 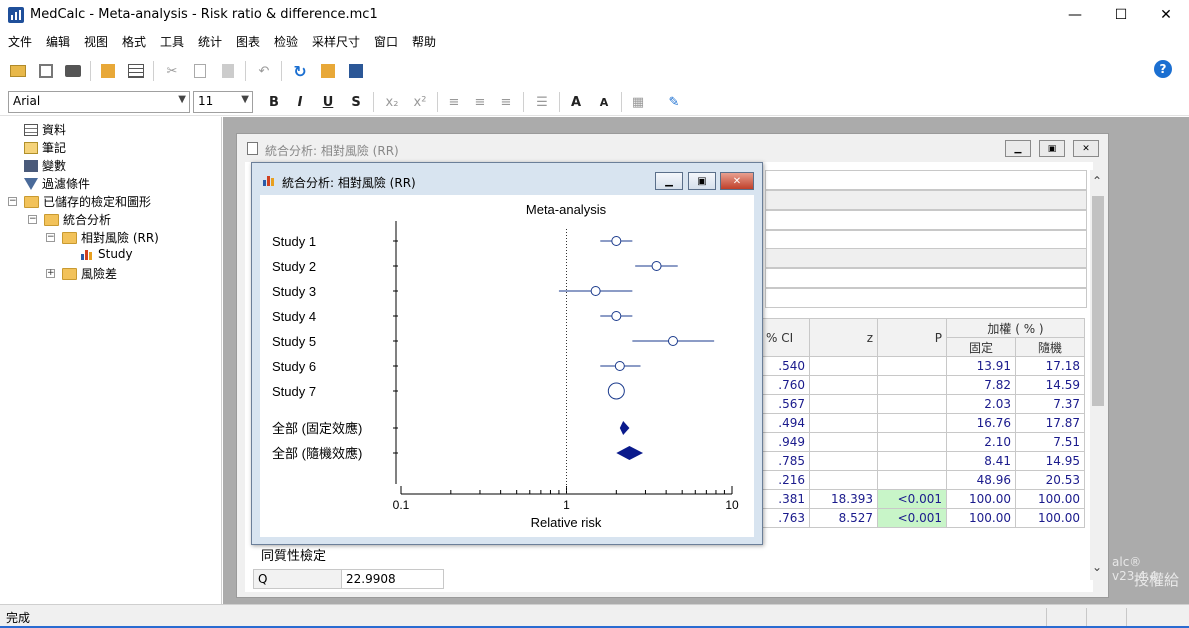 What do you see at coordinates (702, 181) in the screenshot?
I see `chart-restore-button: ▣` at bounding box center [702, 181].